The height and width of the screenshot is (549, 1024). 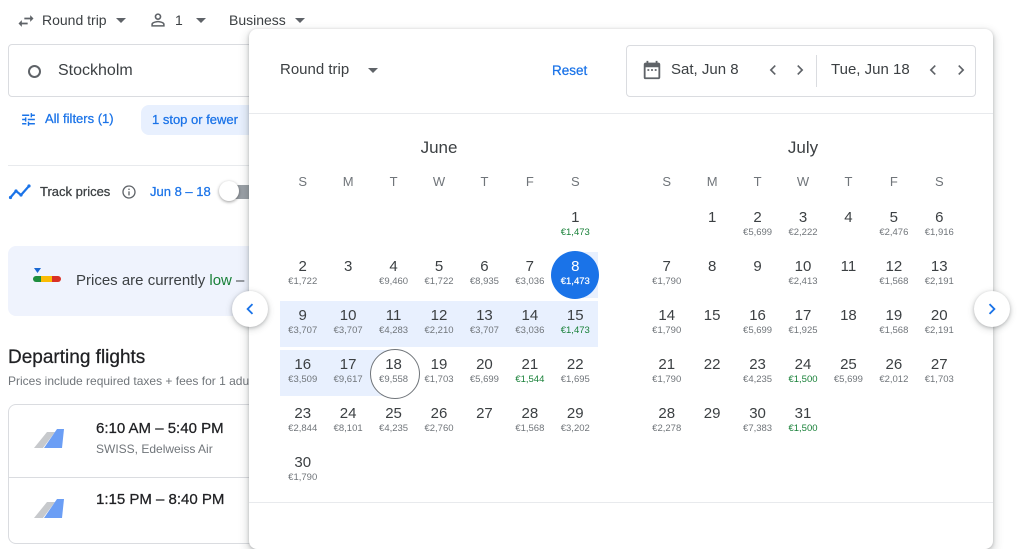 I want to click on calendar-day: 22, so click(x=711, y=373).